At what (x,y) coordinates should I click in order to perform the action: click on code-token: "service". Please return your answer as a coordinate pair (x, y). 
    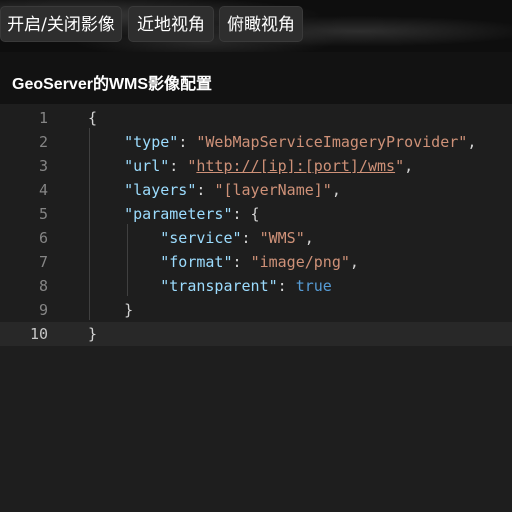
    Looking at the image, I should click on (201, 238).